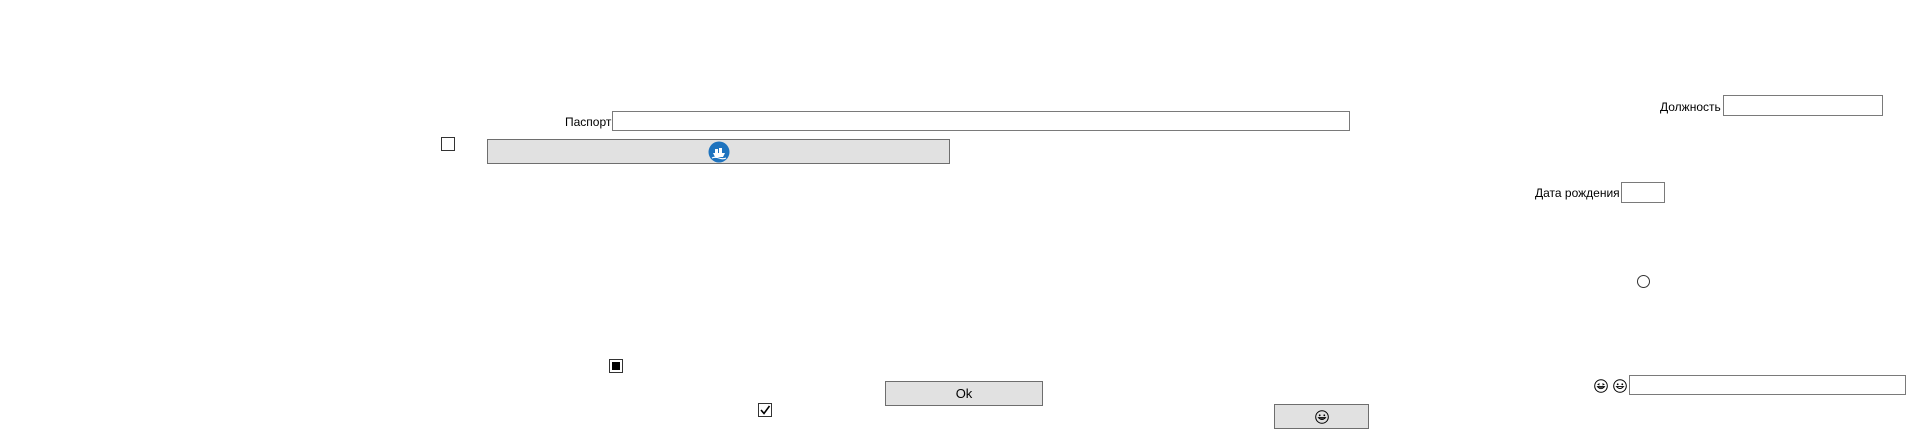 The image size is (1920, 431). Describe the element at coordinates (1620, 386) in the screenshot. I see `smiling-face-icon` at that location.